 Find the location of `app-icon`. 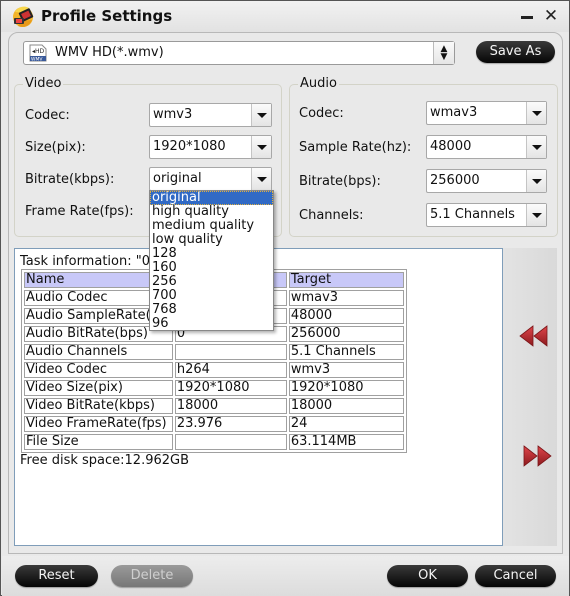

app-icon is located at coordinates (23, 17).